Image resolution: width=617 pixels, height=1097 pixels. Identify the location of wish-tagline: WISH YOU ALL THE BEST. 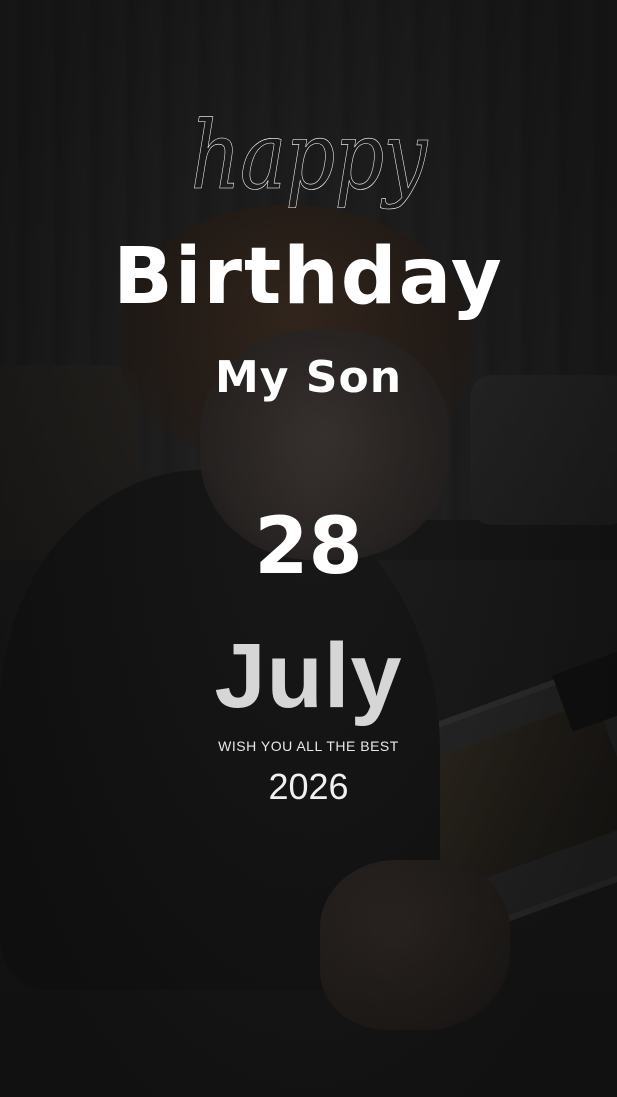
(308, 746).